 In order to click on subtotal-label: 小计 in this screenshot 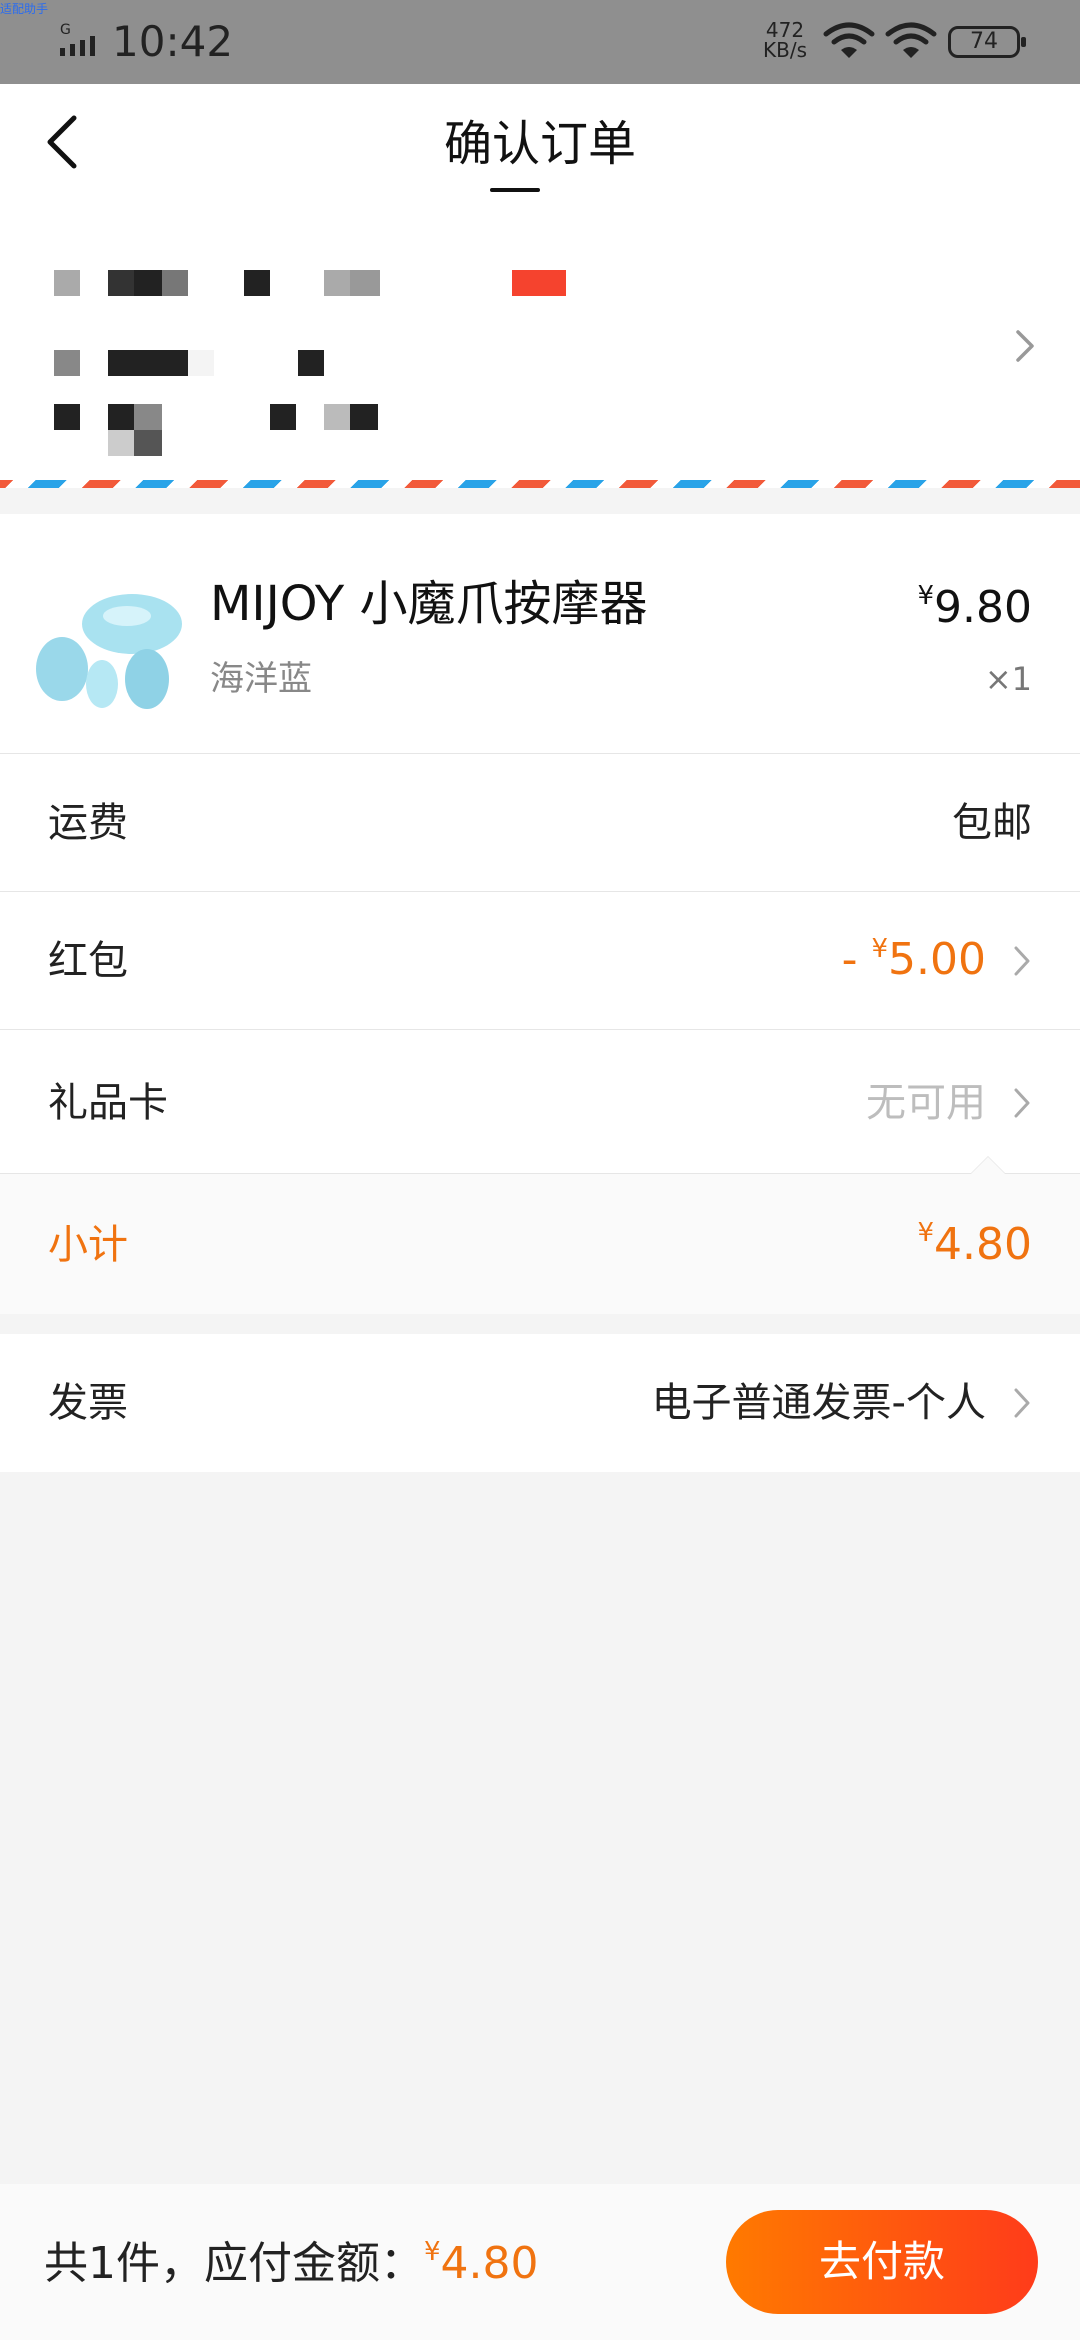, I will do `click(88, 1245)`.